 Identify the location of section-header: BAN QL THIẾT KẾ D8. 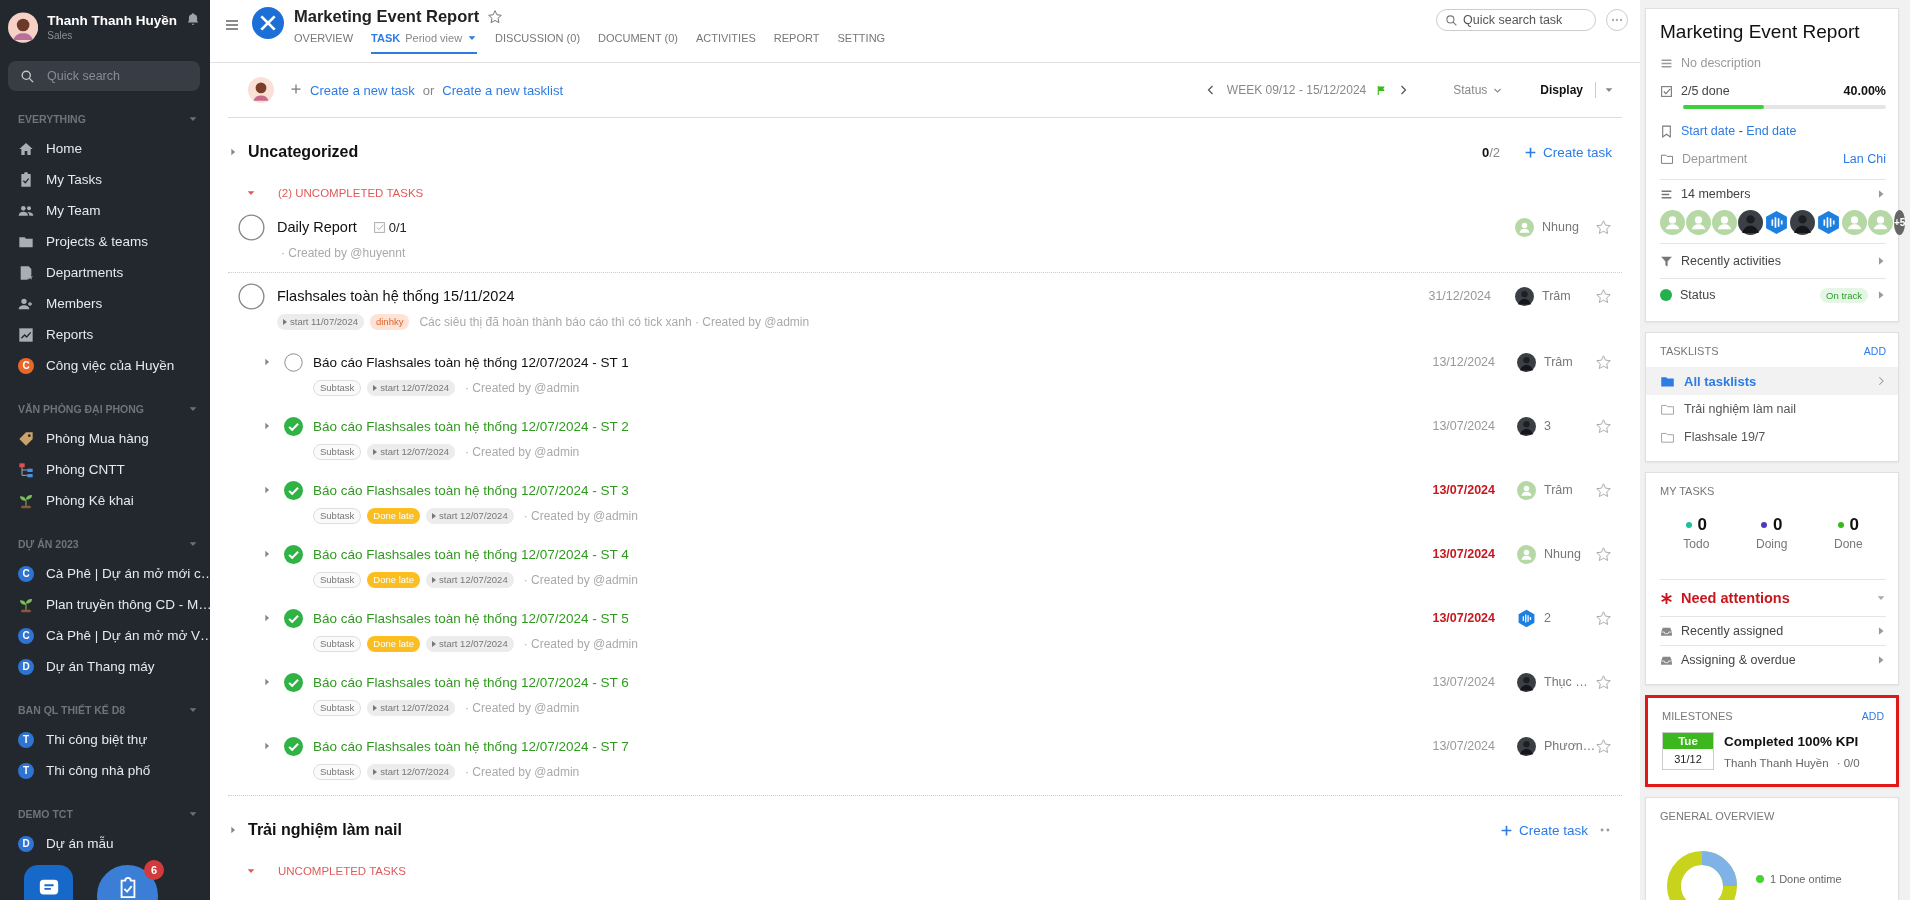
(72, 710).